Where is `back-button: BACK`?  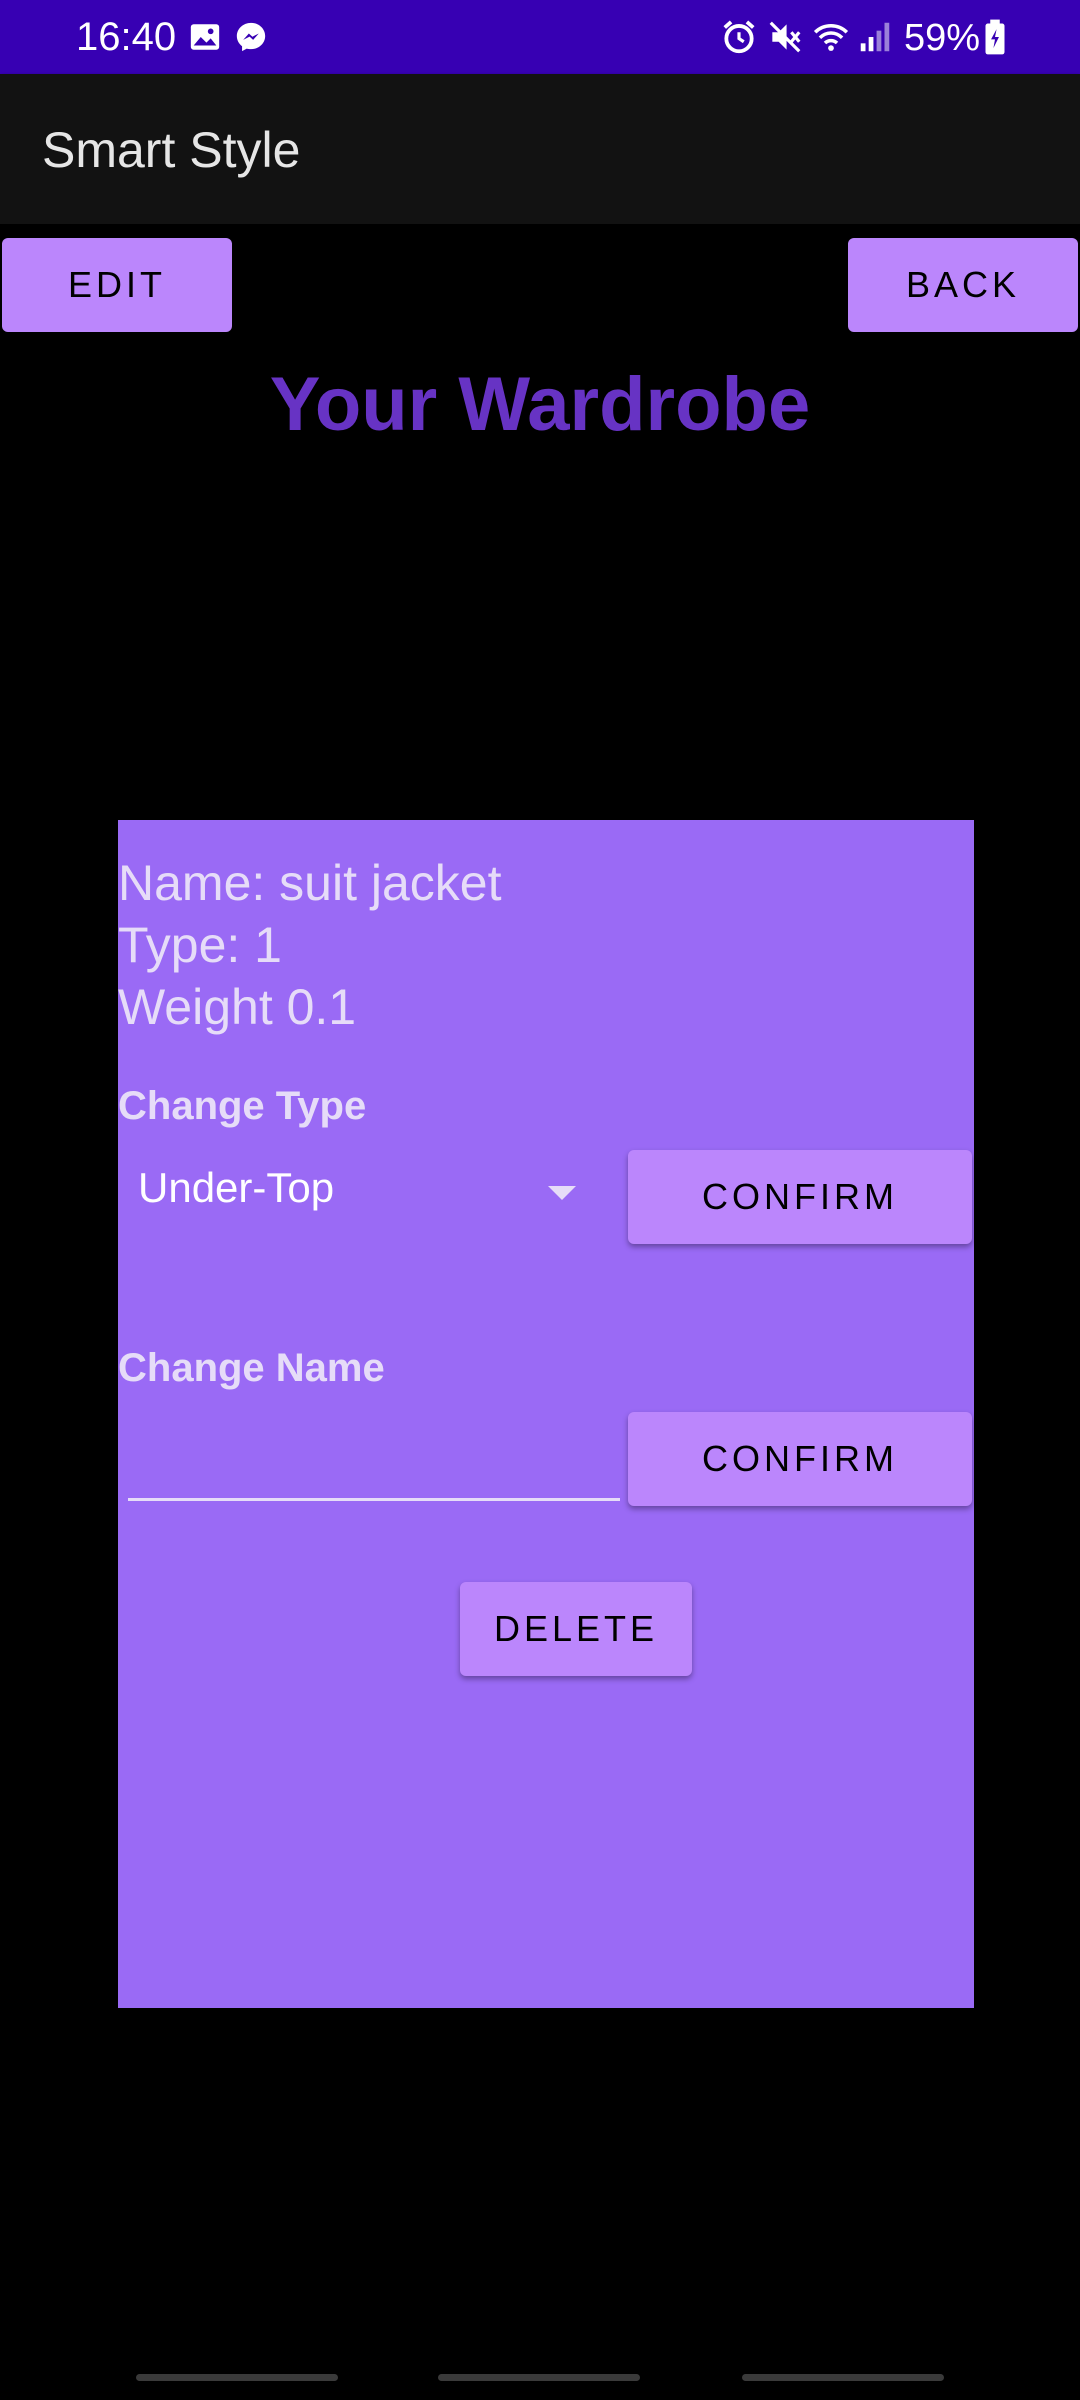 back-button: BACK is located at coordinates (963, 285).